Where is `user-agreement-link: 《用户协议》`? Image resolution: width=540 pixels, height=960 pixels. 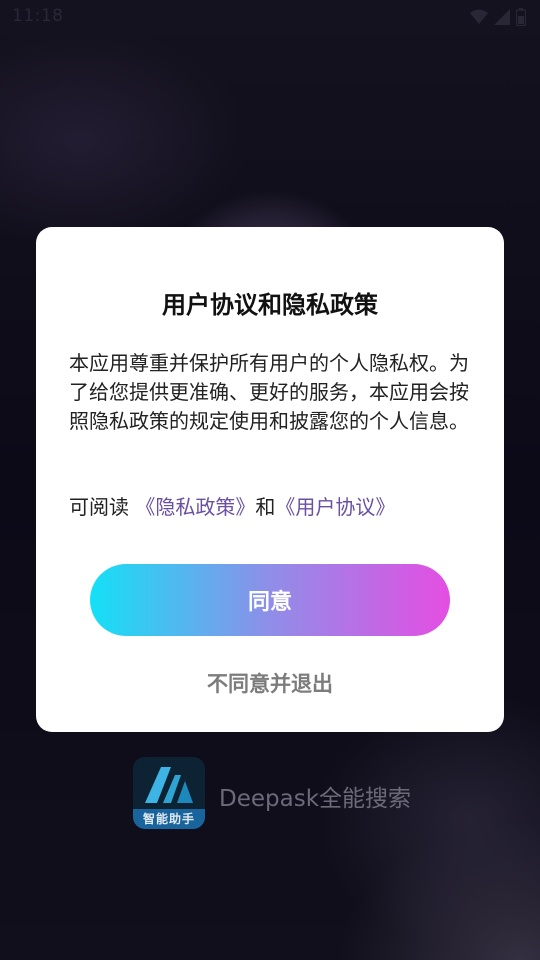 user-agreement-link: 《用户协议》 is located at coordinates (335, 507).